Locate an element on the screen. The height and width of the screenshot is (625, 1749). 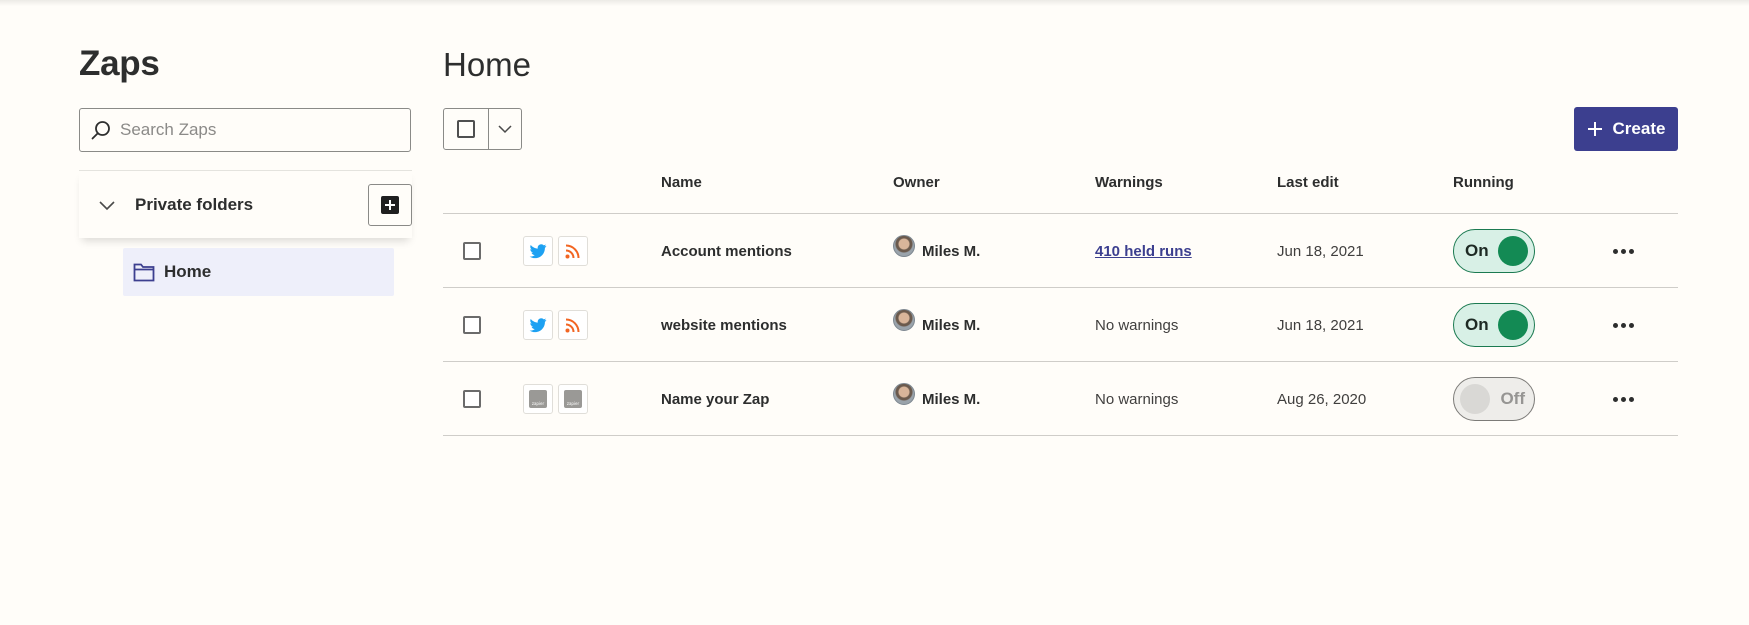
search-icon is located at coordinates (100, 130).